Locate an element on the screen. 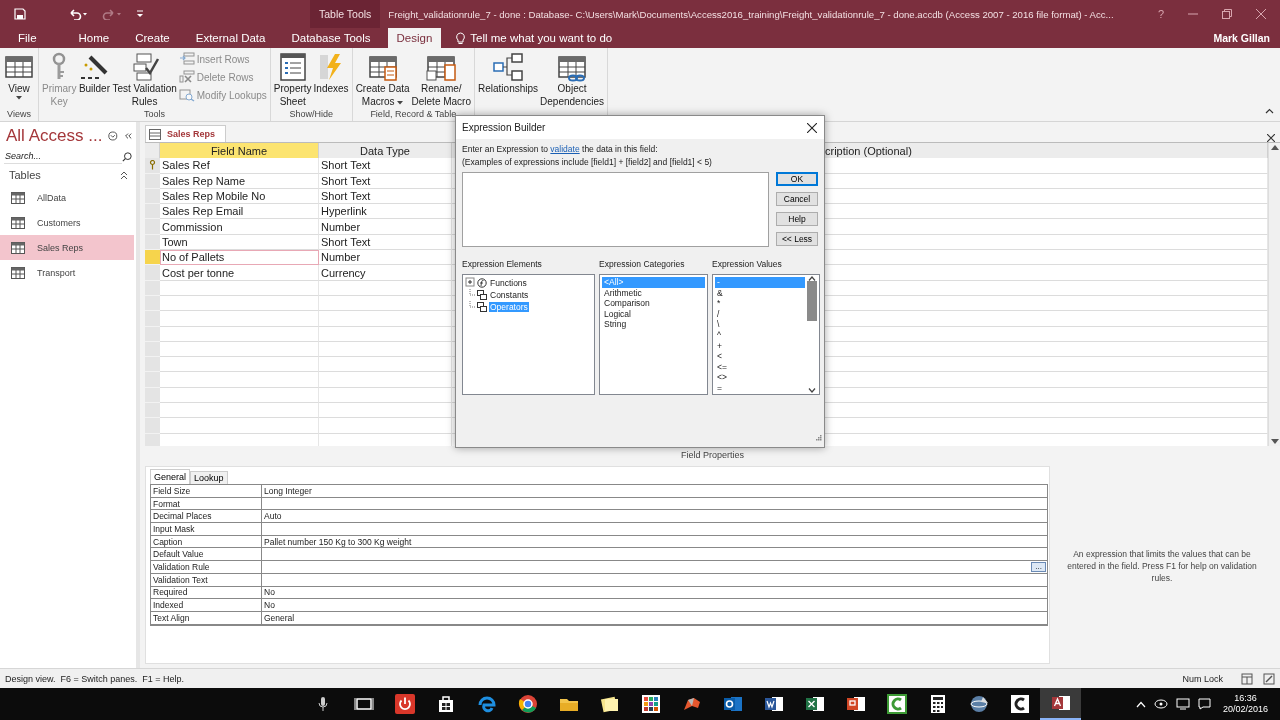 The image size is (1280, 720). table-cell: Sales Ref is located at coordinates (239, 166).